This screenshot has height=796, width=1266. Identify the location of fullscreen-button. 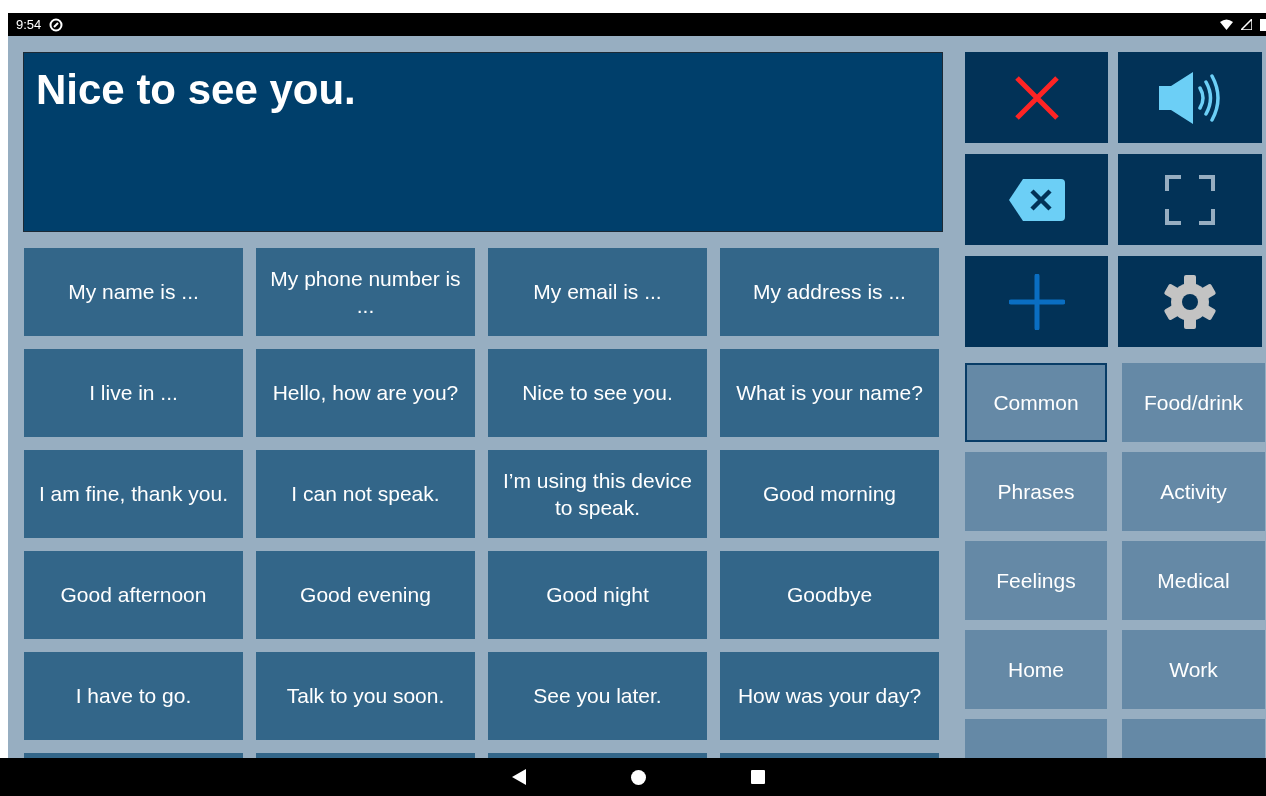
(1190, 199).